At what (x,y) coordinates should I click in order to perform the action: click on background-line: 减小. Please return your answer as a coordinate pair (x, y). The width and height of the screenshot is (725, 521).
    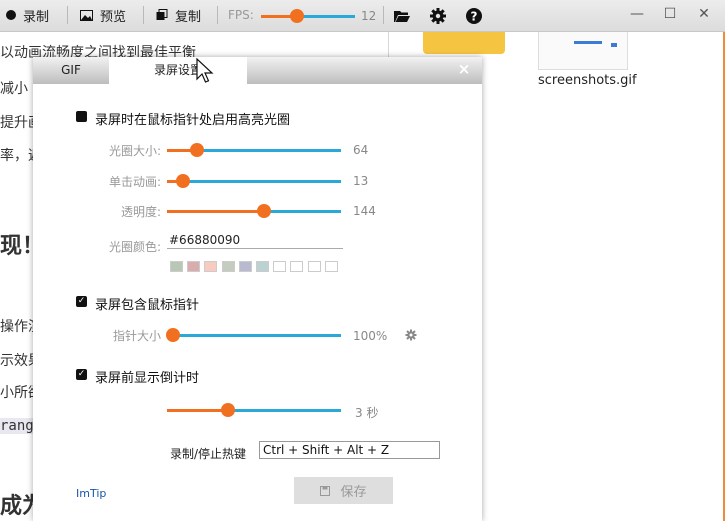
    Looking at the image, I should click on (14, 89).